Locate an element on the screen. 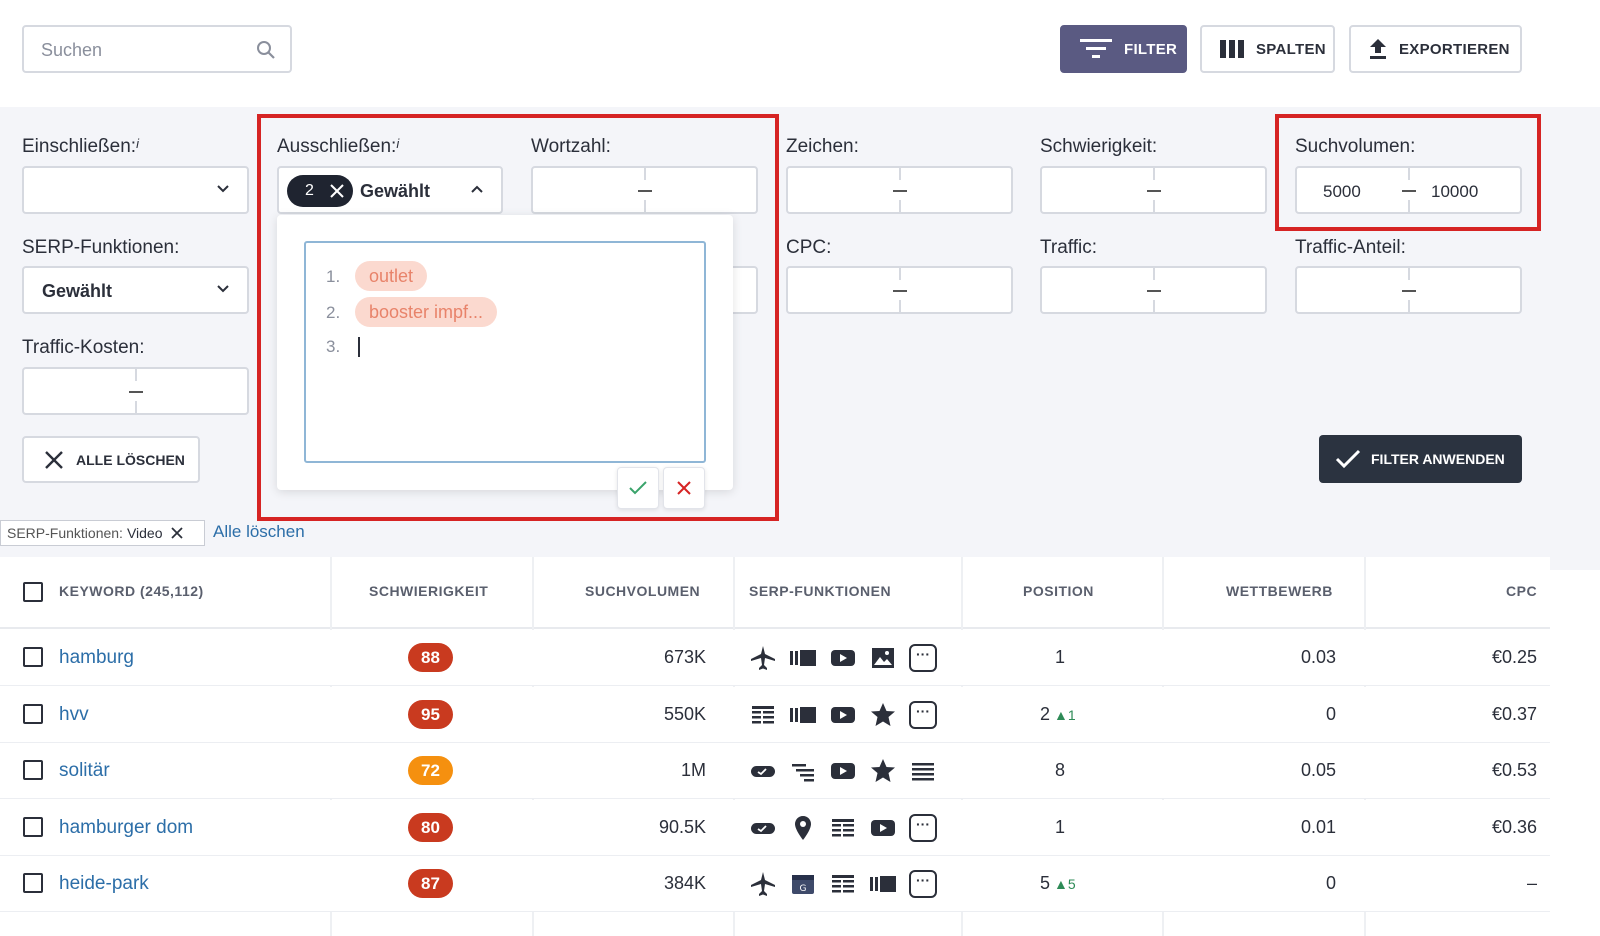  cpc-value: – is located at coordinates (1531, 883).